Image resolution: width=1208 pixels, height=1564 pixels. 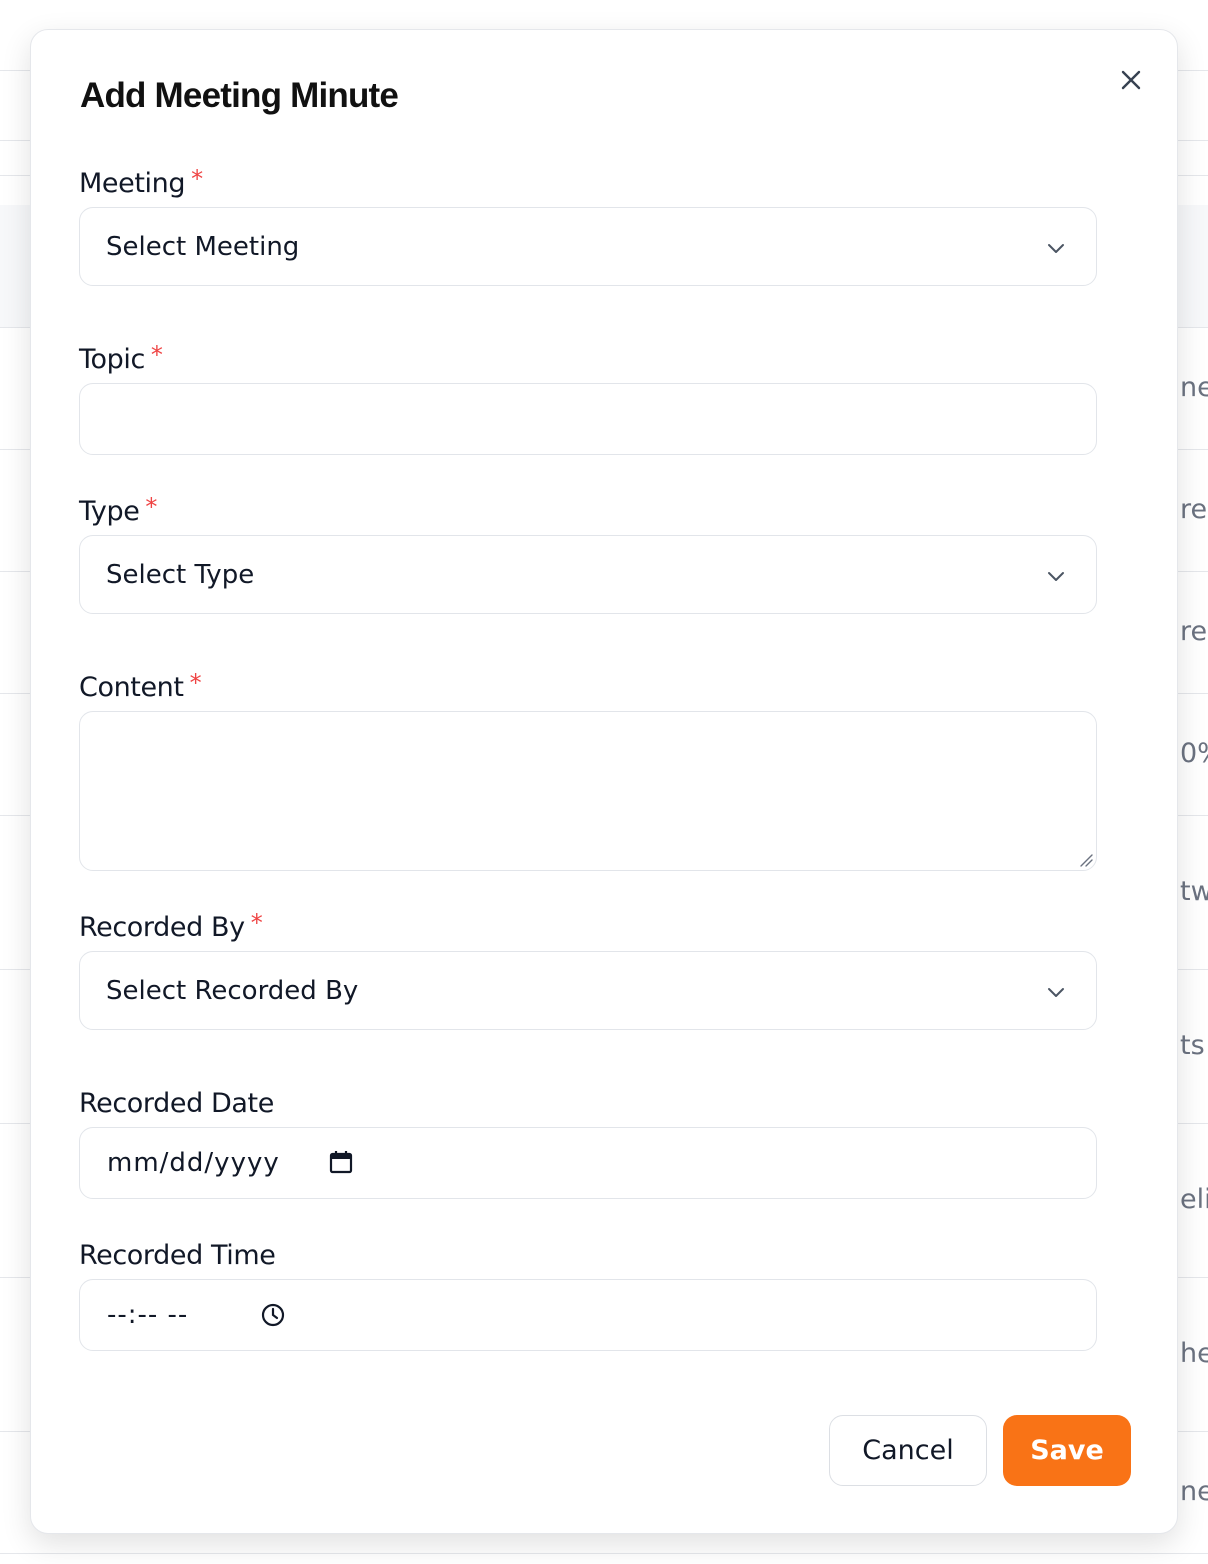 What do you see at coordinates (162, 927) in the screenshot?
I see `recorded-by-label-text: Recorded By` at bounding box center [162, 927].